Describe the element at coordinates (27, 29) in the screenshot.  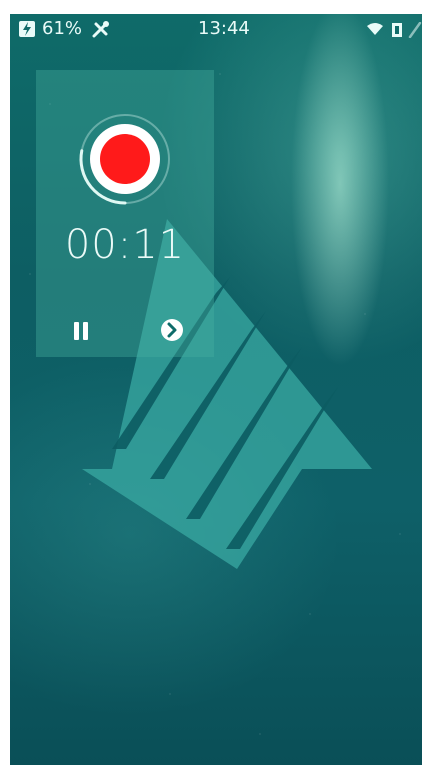
I see `battery-charging-icon` at that location.